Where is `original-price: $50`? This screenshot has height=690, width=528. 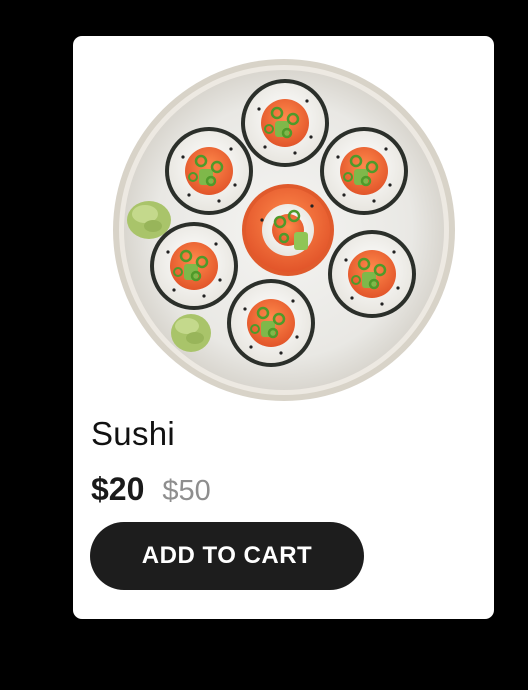 original-price: $50 is located at coordinates (186, 491).